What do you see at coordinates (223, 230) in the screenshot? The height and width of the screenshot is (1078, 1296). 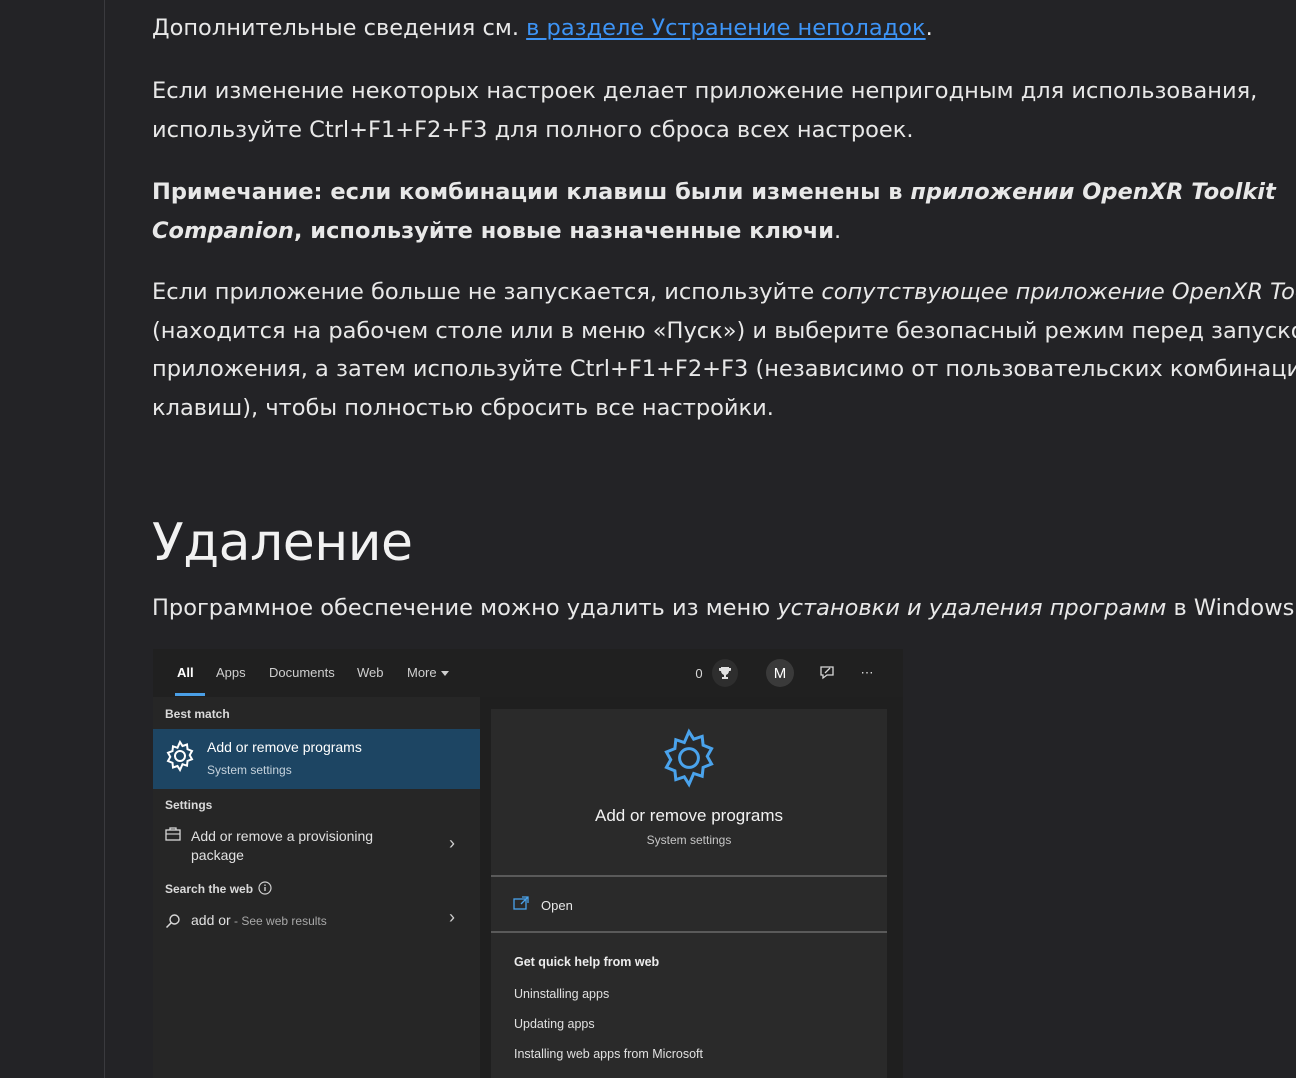 I see `note-italic-text: Companion` at bounding box center [223, 230].